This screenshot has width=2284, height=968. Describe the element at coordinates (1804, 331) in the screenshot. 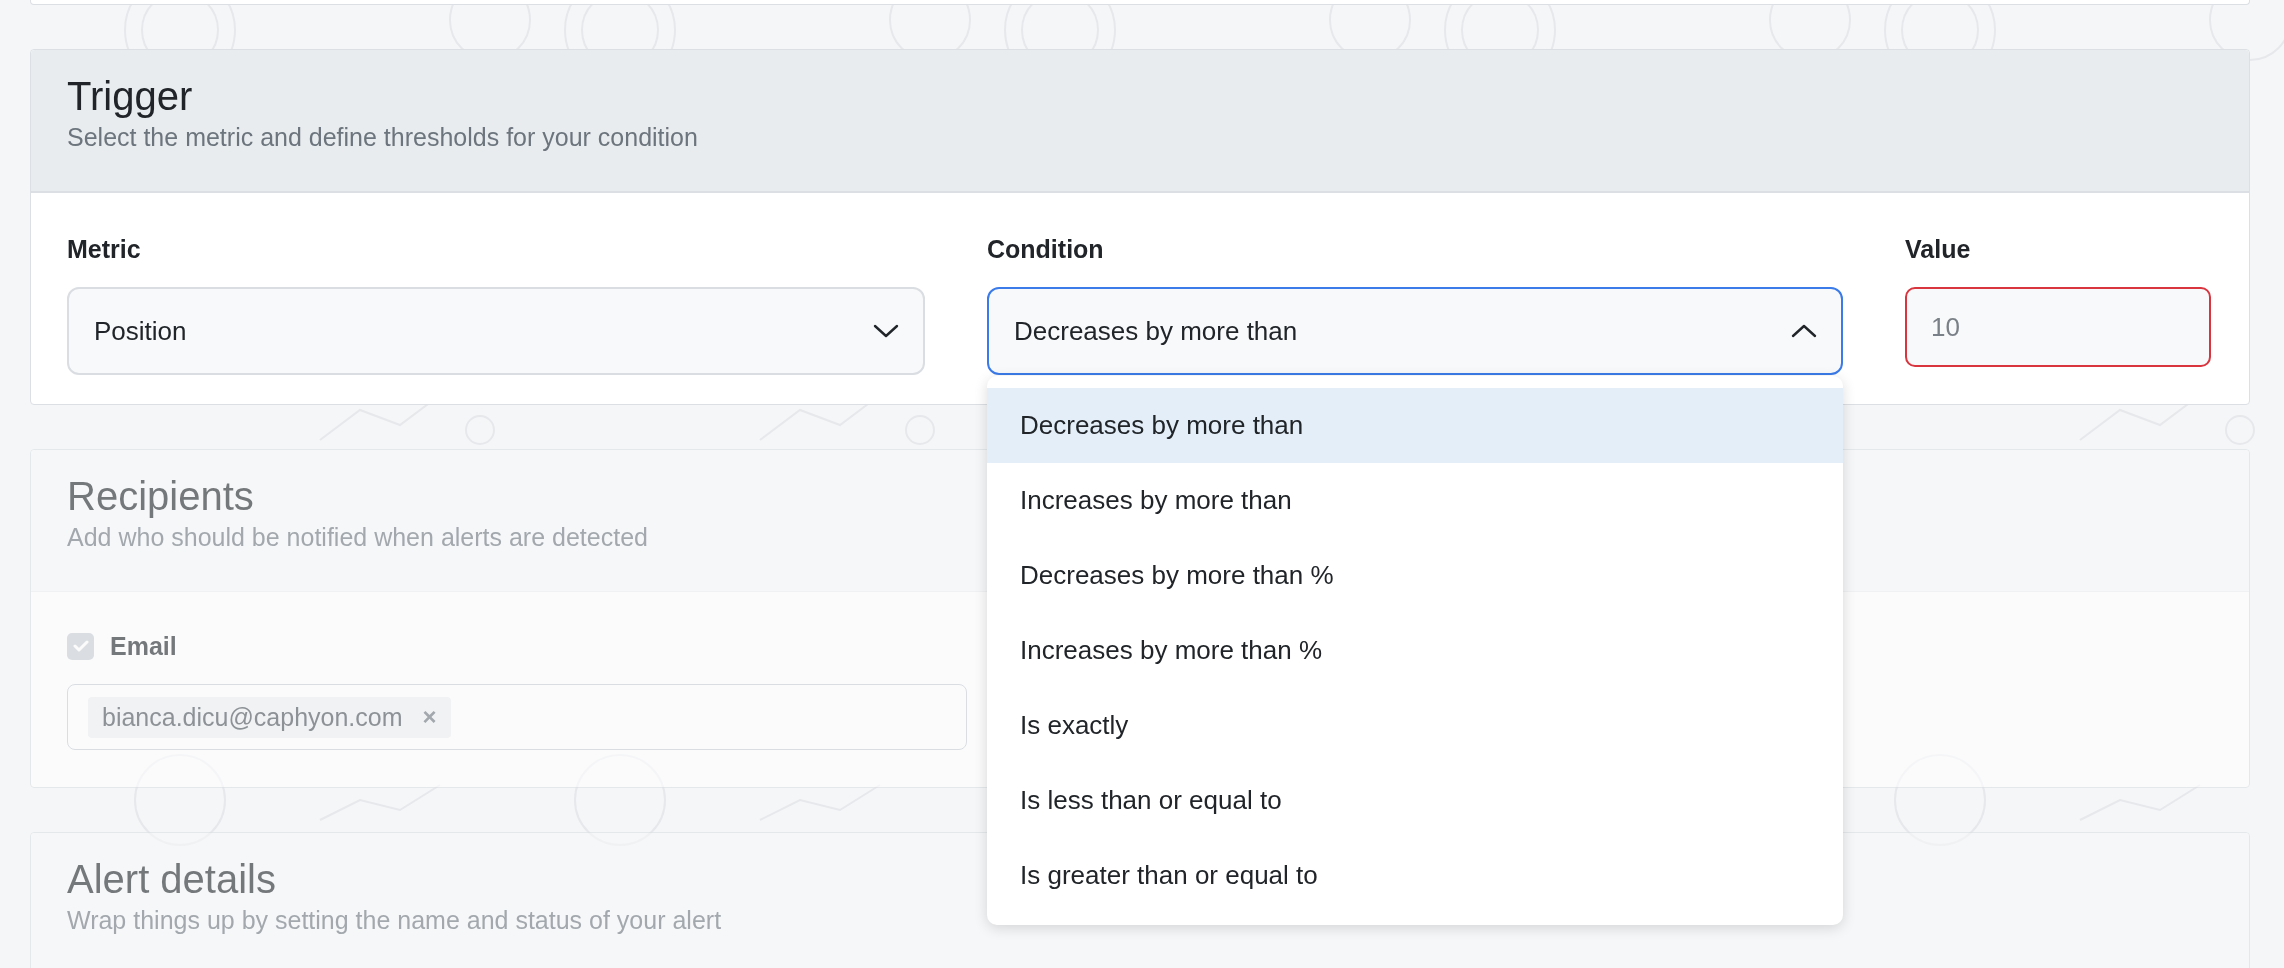

I see `chevron-up-icon` at that location.